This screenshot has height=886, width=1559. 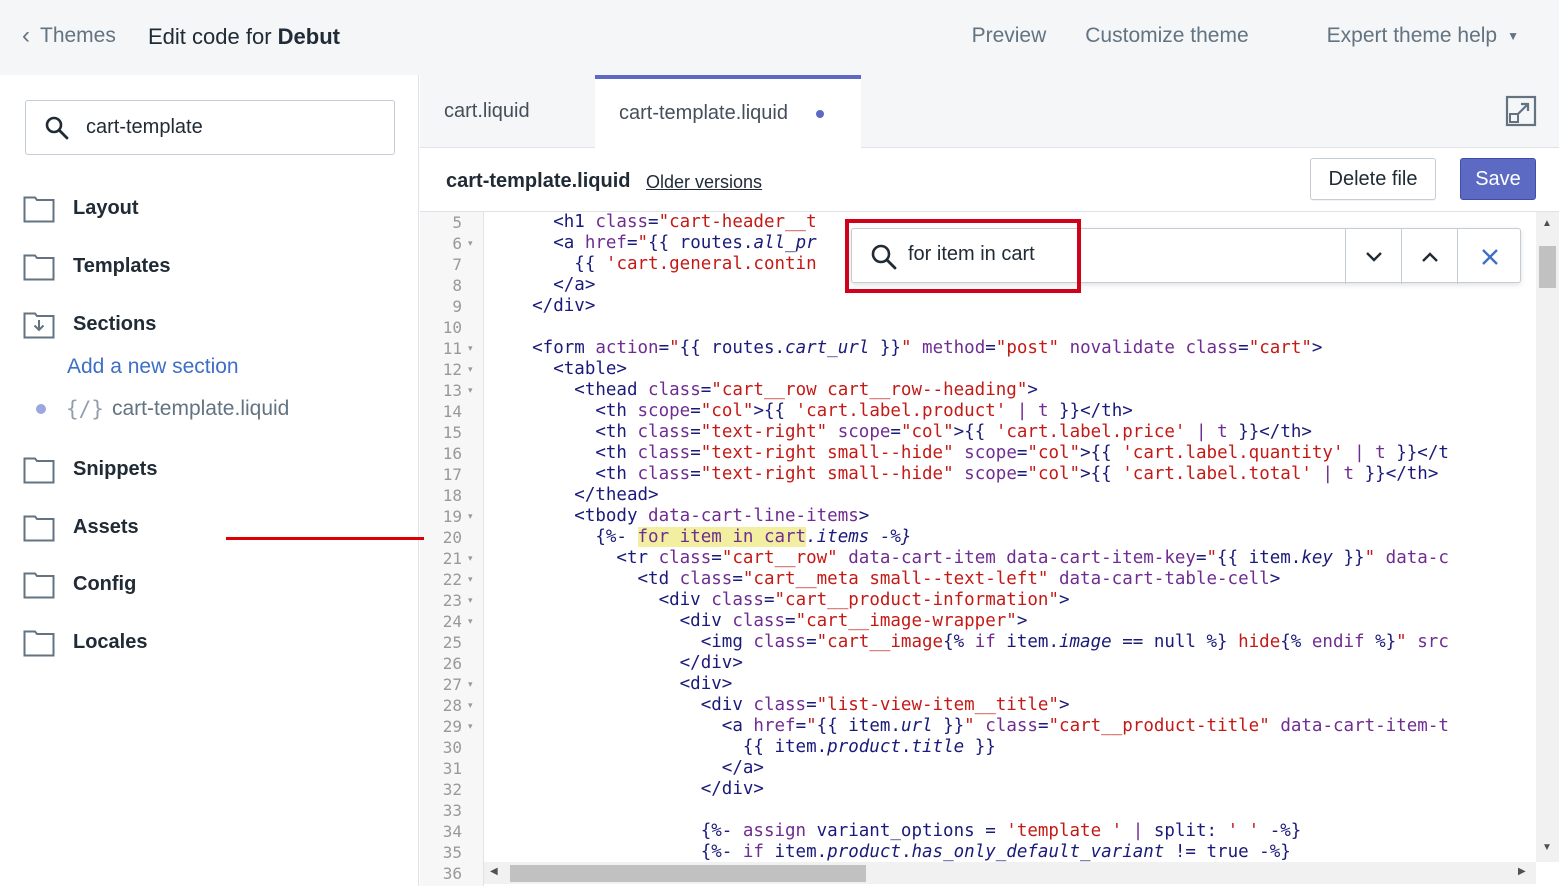 What do you see at coordinates (452, 642) in the screenshot?
I see `line-number: 25` at bounding box center [452, 642].